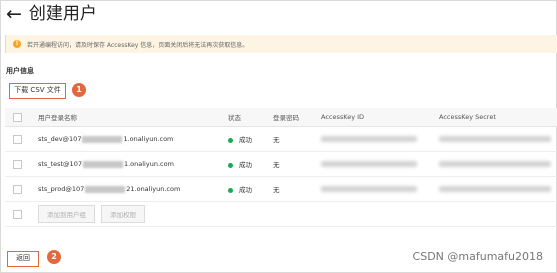 The height and width of the screenshot is (273, 557). Describe the element at coordinates (123, 214) in the screenshot. I see `add-permission-button: 添加权限` at that location.